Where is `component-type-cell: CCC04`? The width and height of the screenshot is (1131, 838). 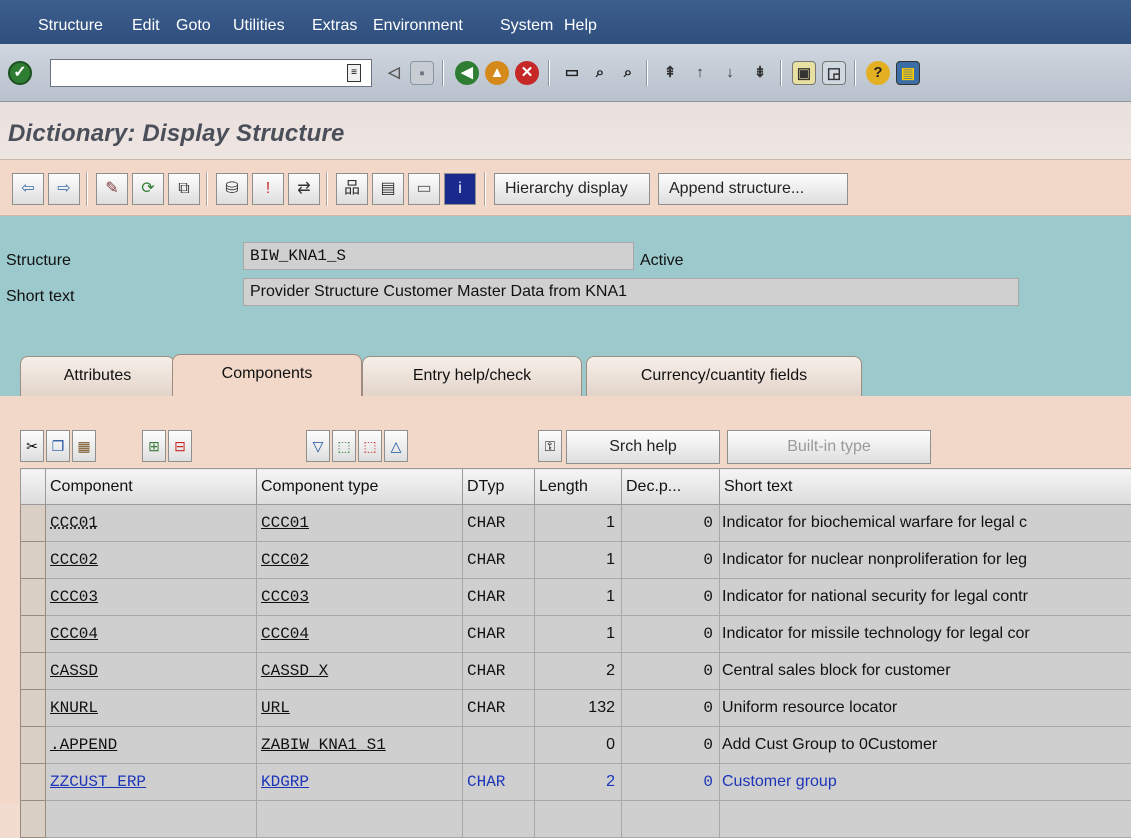
component-type-cell: CCC04 is located at coordinates (360, 634).